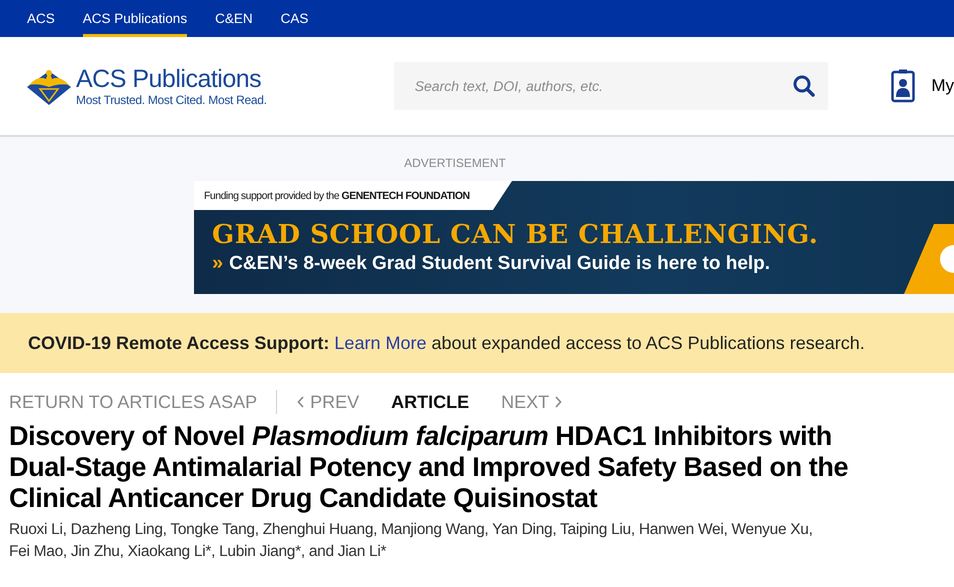 Image resolution: width=954 pixels, height=587 pixels. What do you see at coordinates (218, 263) in the screenshot?
I see `chevron-icon: »` at bounding box center [218, 263].